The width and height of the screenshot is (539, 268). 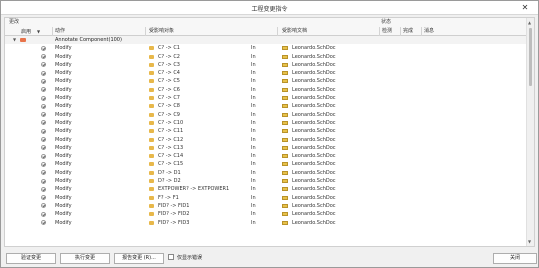 I want to click on table-row: Modify D? -> D1 In Leonardo.SchDoc, so click(x=266, y=173).